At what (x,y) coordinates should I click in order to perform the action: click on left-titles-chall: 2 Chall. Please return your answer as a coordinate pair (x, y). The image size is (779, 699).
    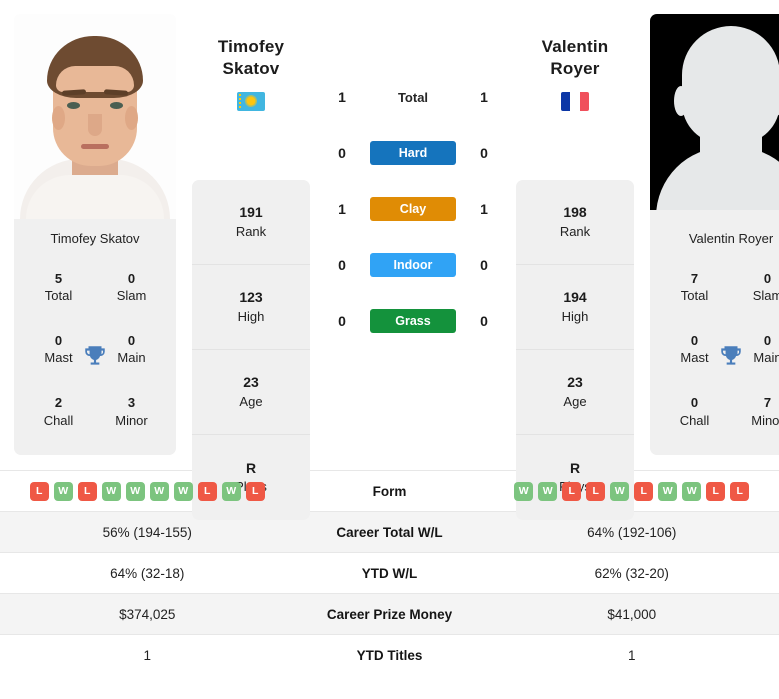
    Looking at the image, I should click on (58, 412).